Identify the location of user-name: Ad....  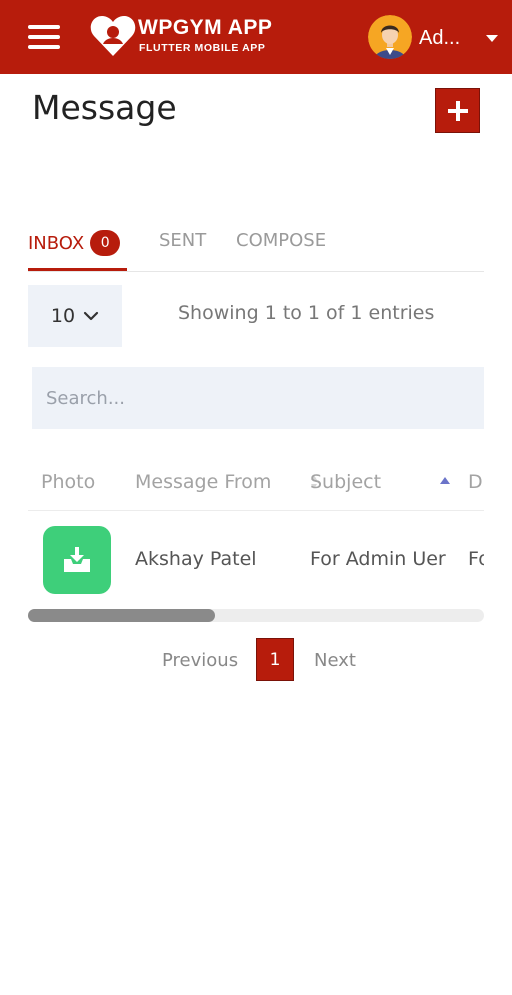
(439, 38).